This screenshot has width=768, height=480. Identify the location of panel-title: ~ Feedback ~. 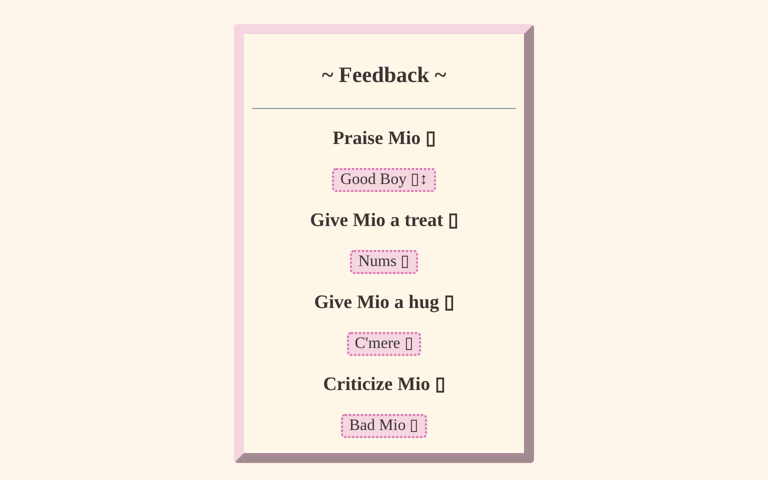
(384, 75).